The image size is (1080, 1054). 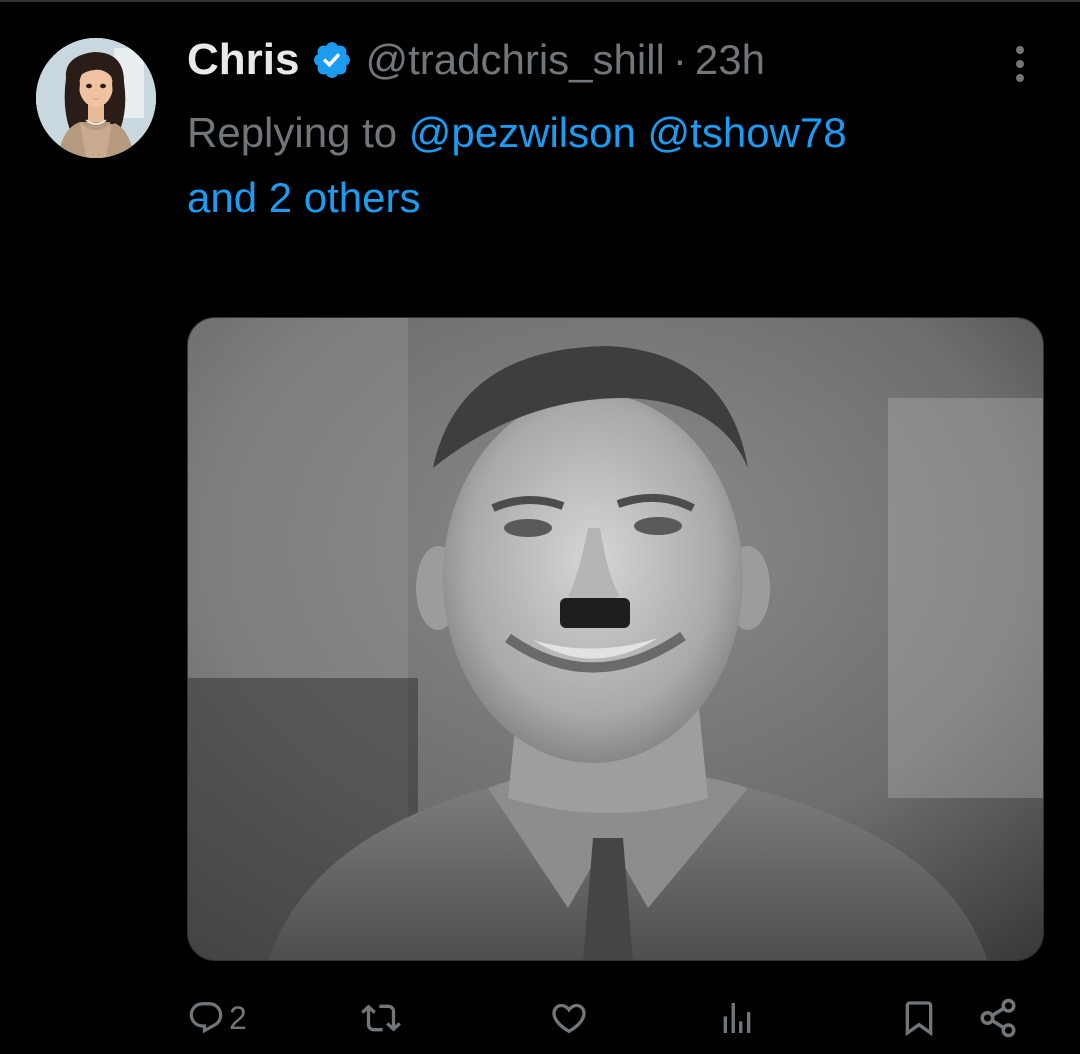 What do you see at coordinates (514, 60) in the screenshot?
I see `user-handle: @tradchris_shill` at bounding box center [514, 60].